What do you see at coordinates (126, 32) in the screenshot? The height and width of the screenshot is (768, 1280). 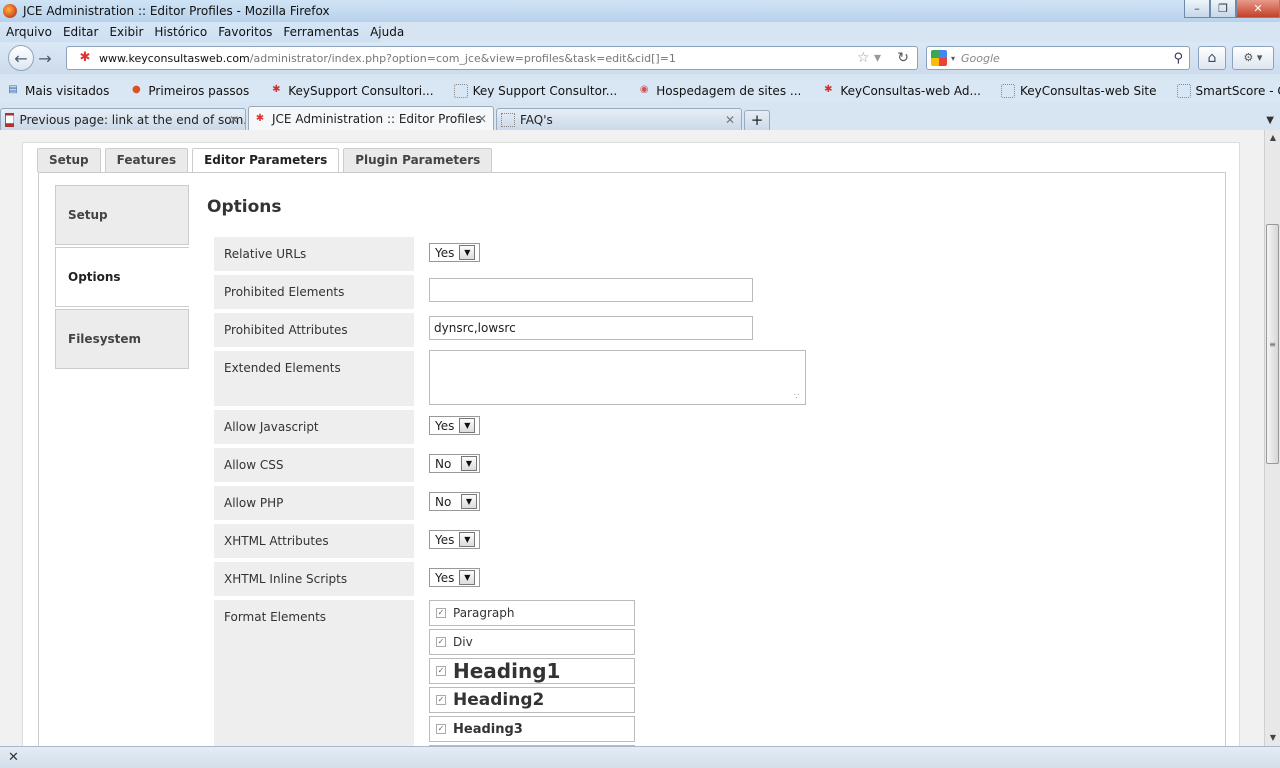 I see `menu-exibir: Exibir` at bounding box center [126, 32].